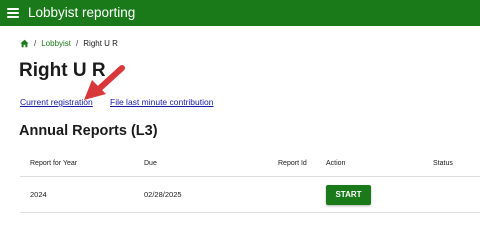 This screenshot has width=480, height=240. Describe the element at coordinates (240, 13) in the screenshot. I see `top-app-bar: Lobbyist reporting` at that location.